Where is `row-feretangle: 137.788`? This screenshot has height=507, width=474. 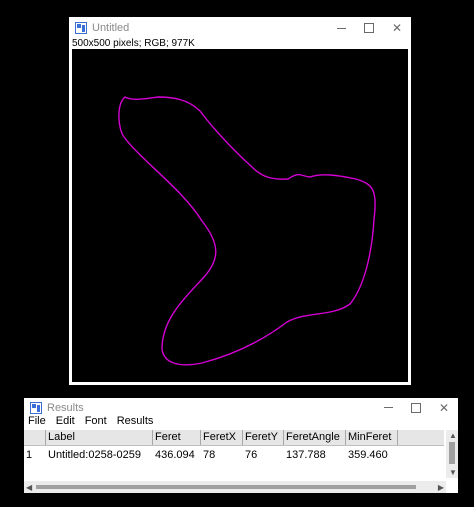 row-feretangle: 137.788 is located at coordinates (306, 455).